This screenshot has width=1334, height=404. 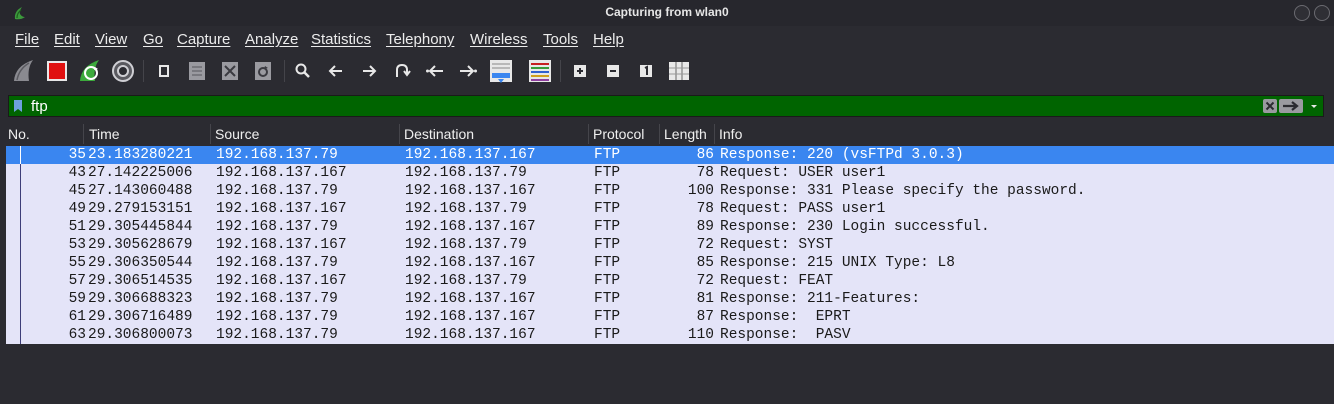 I want to click on colorize-icon, so click(x=540, y=71).